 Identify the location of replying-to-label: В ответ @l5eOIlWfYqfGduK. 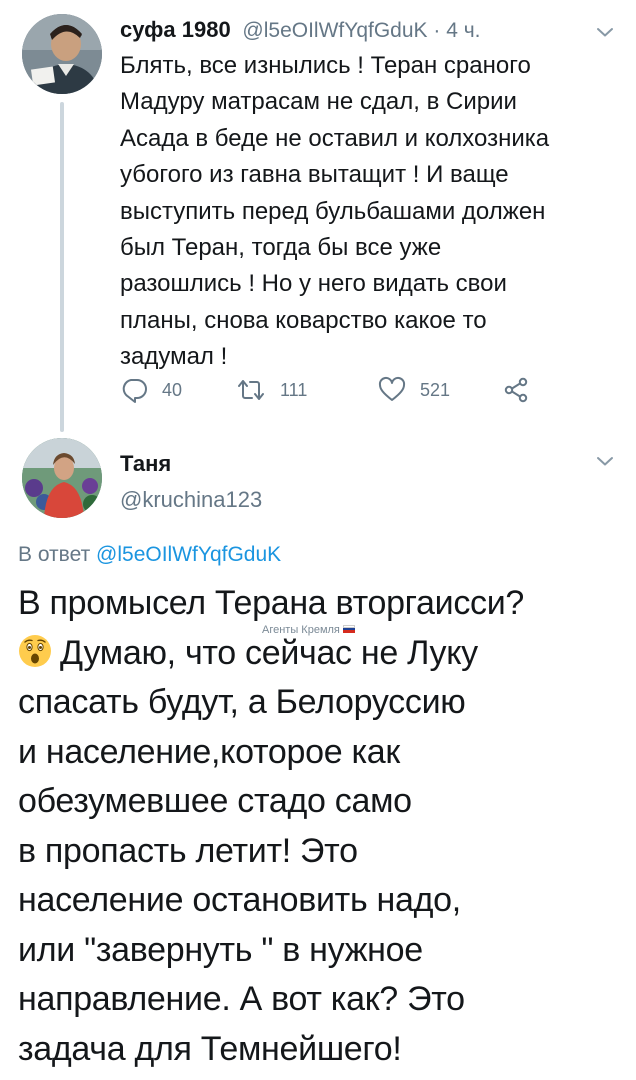
(149, 555).